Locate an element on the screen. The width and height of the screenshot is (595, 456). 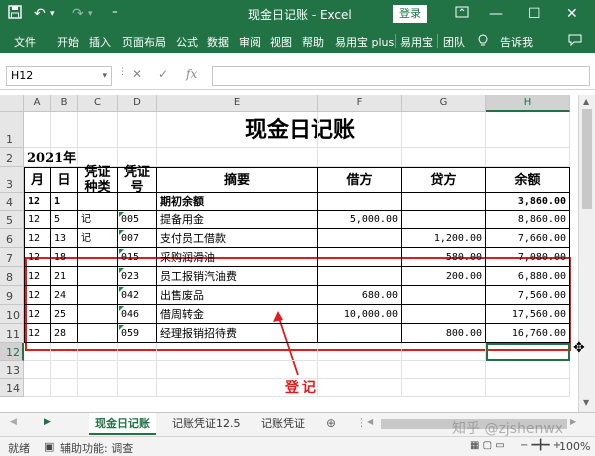
chevron-down-icon: ▾ is located at coordinates (104, 76).